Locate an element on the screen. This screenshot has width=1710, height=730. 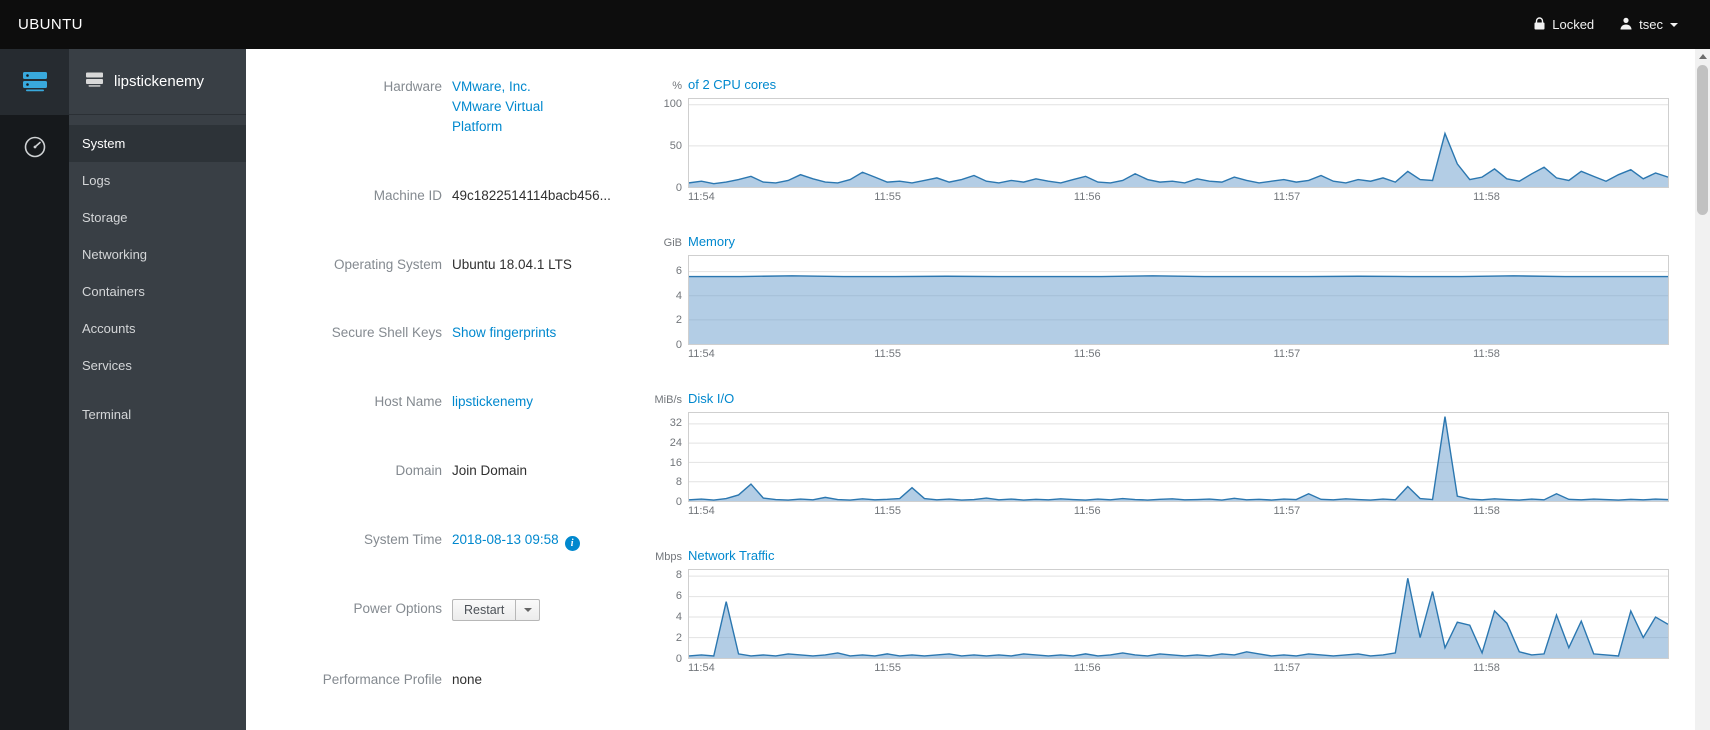
host-name-link: lipstickenemy is located at coordinates (492, 401).